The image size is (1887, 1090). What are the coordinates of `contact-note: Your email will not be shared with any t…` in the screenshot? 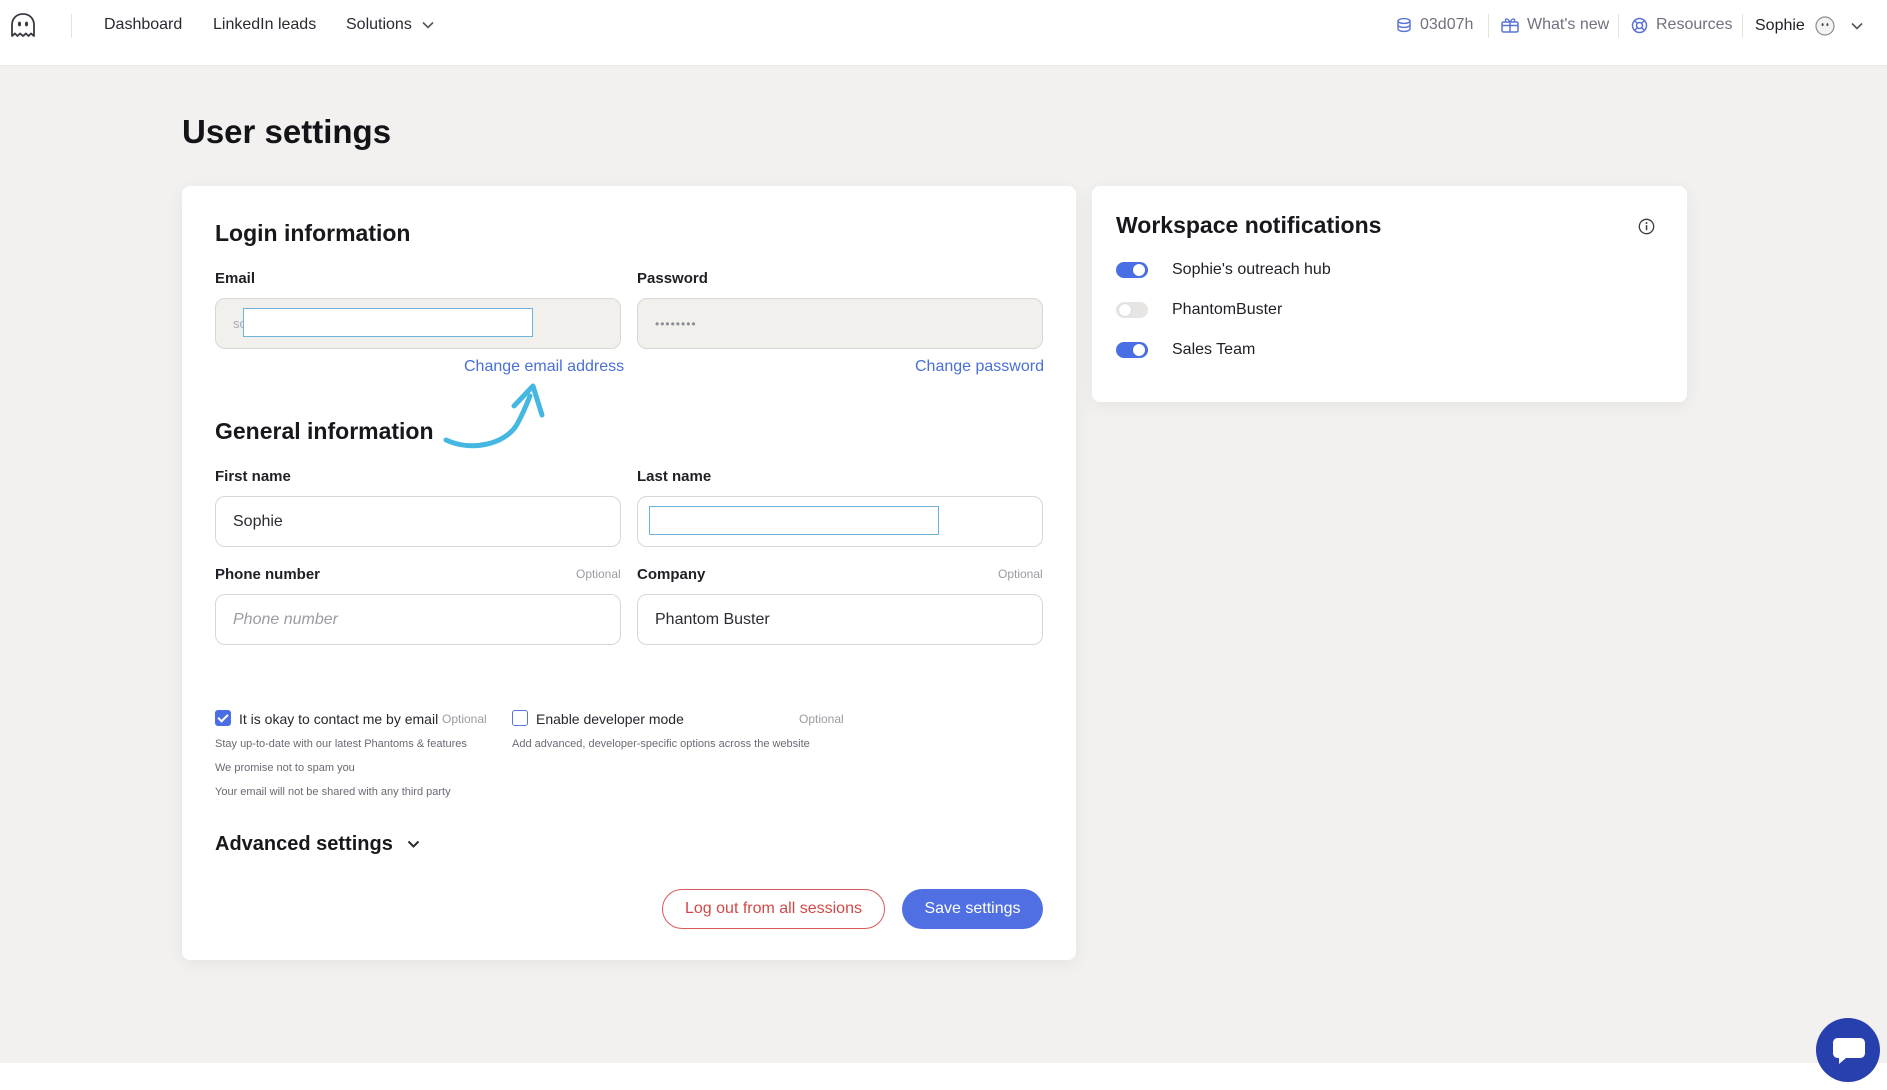 It's located at (333, 792).